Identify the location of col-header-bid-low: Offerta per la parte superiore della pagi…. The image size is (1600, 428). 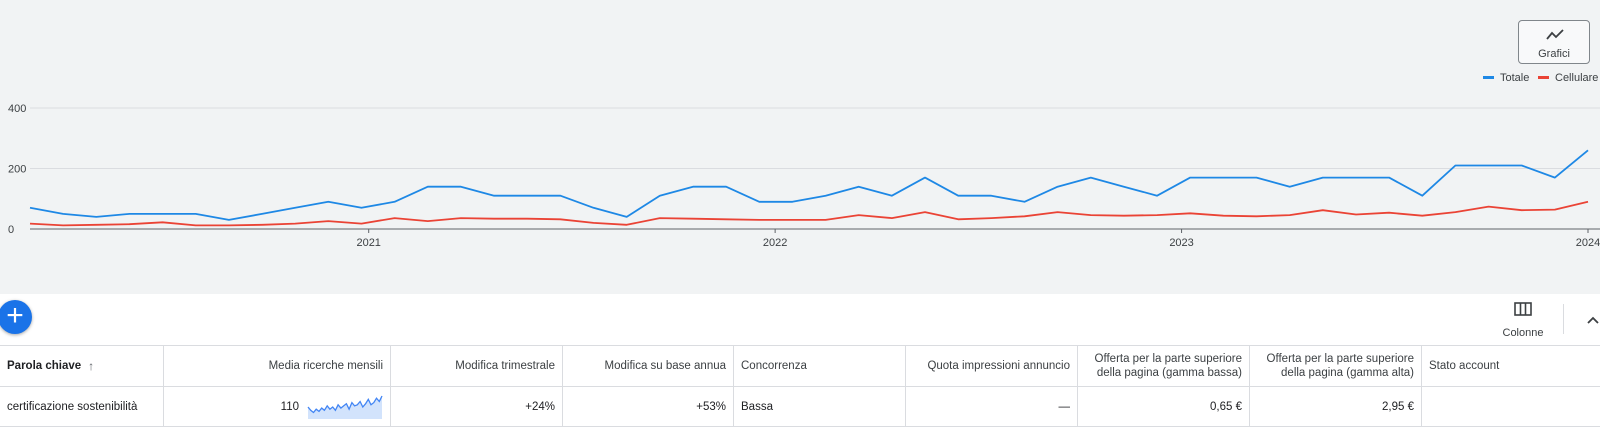
(1164, 366).